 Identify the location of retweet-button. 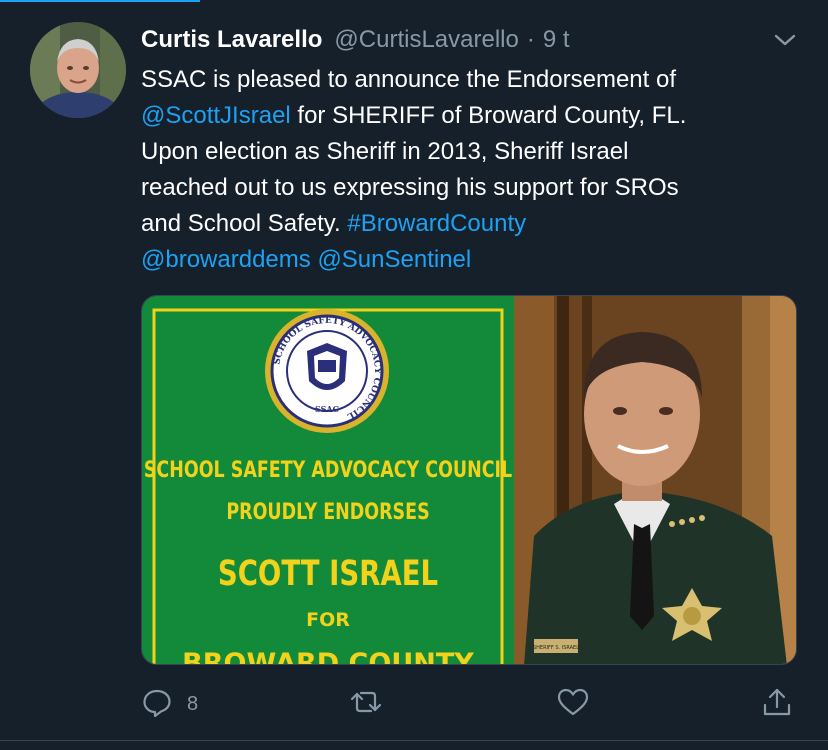
(366, 704).